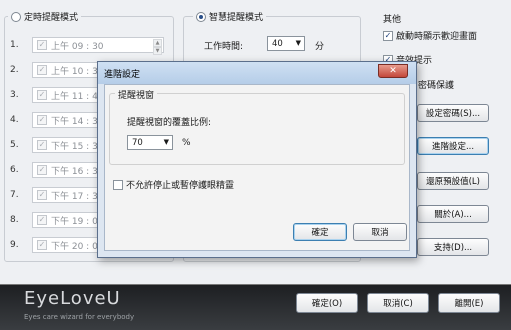  I want to click on dialog-ok-button: 確定, so click(320, 232).